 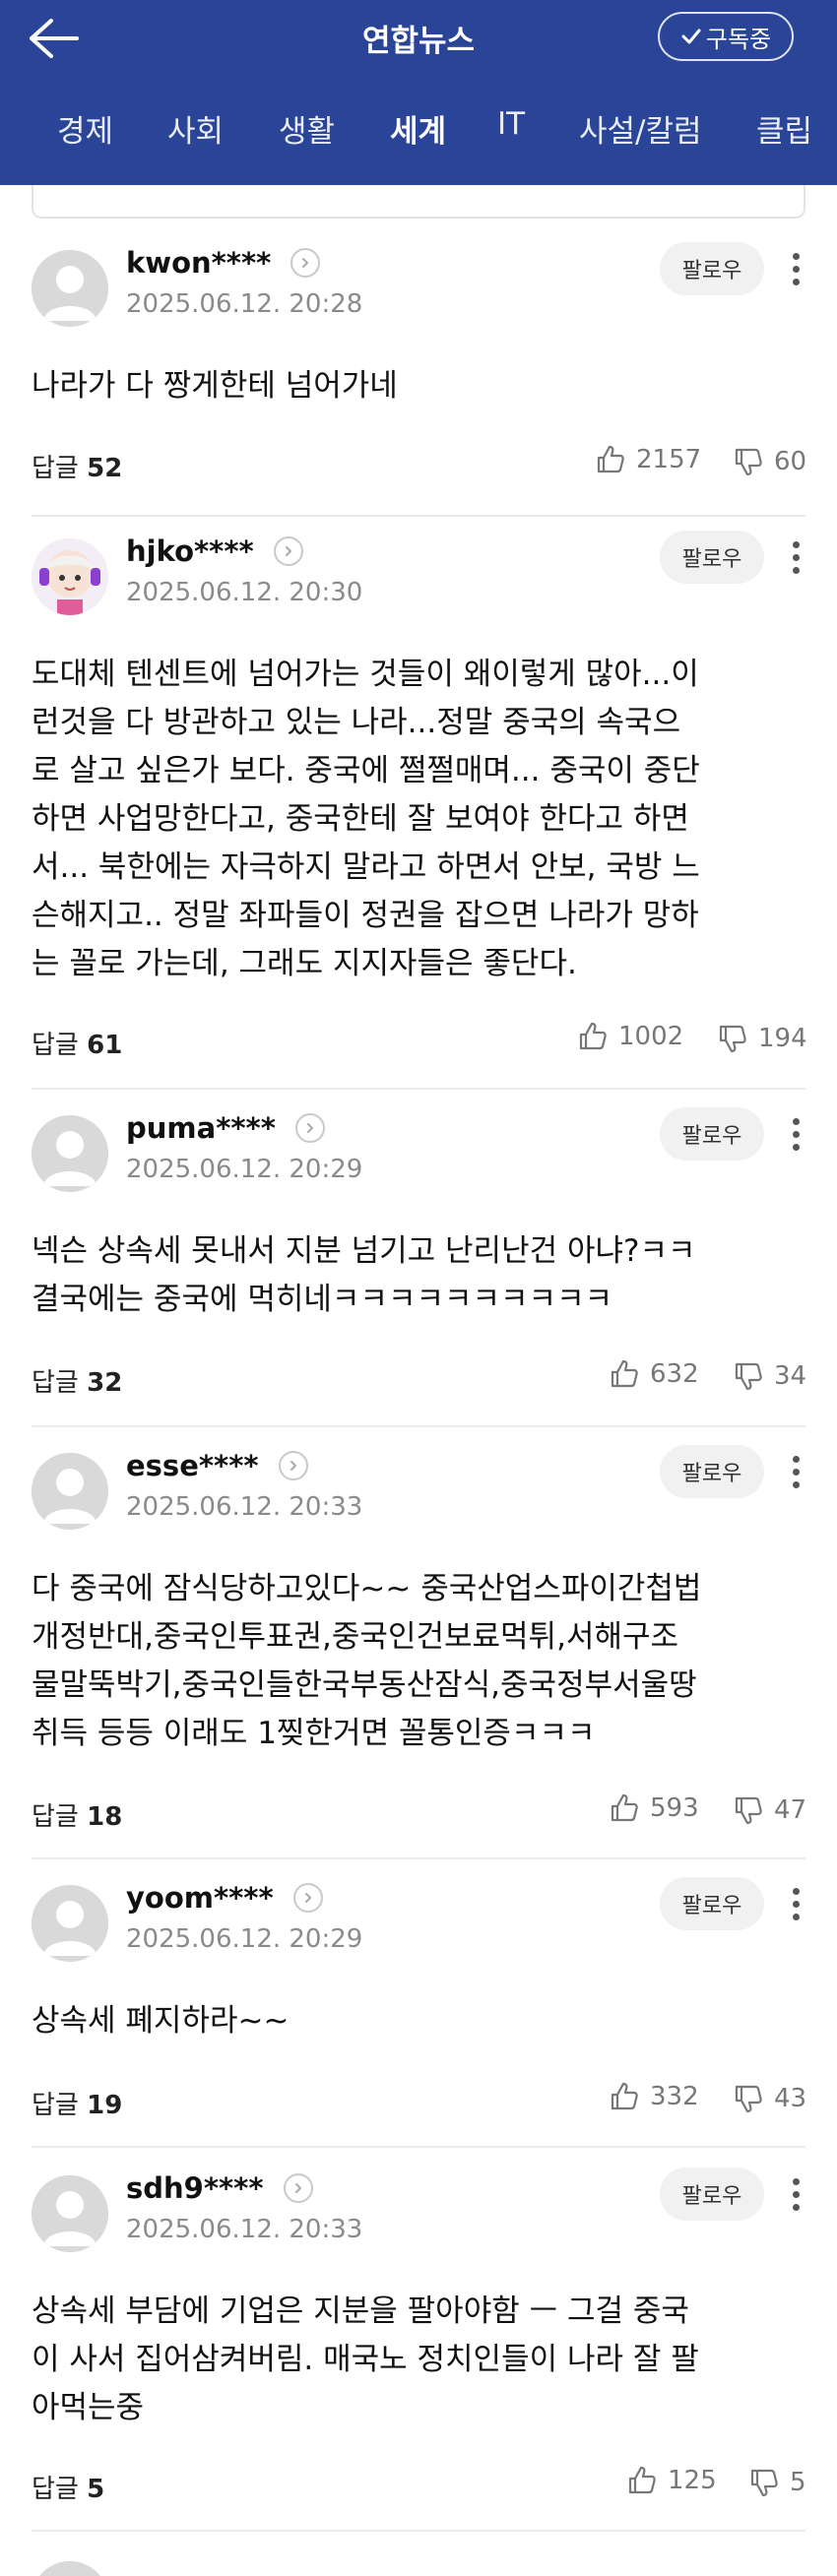 I want to click on username: yoom****, so click(x=200, y=1898).